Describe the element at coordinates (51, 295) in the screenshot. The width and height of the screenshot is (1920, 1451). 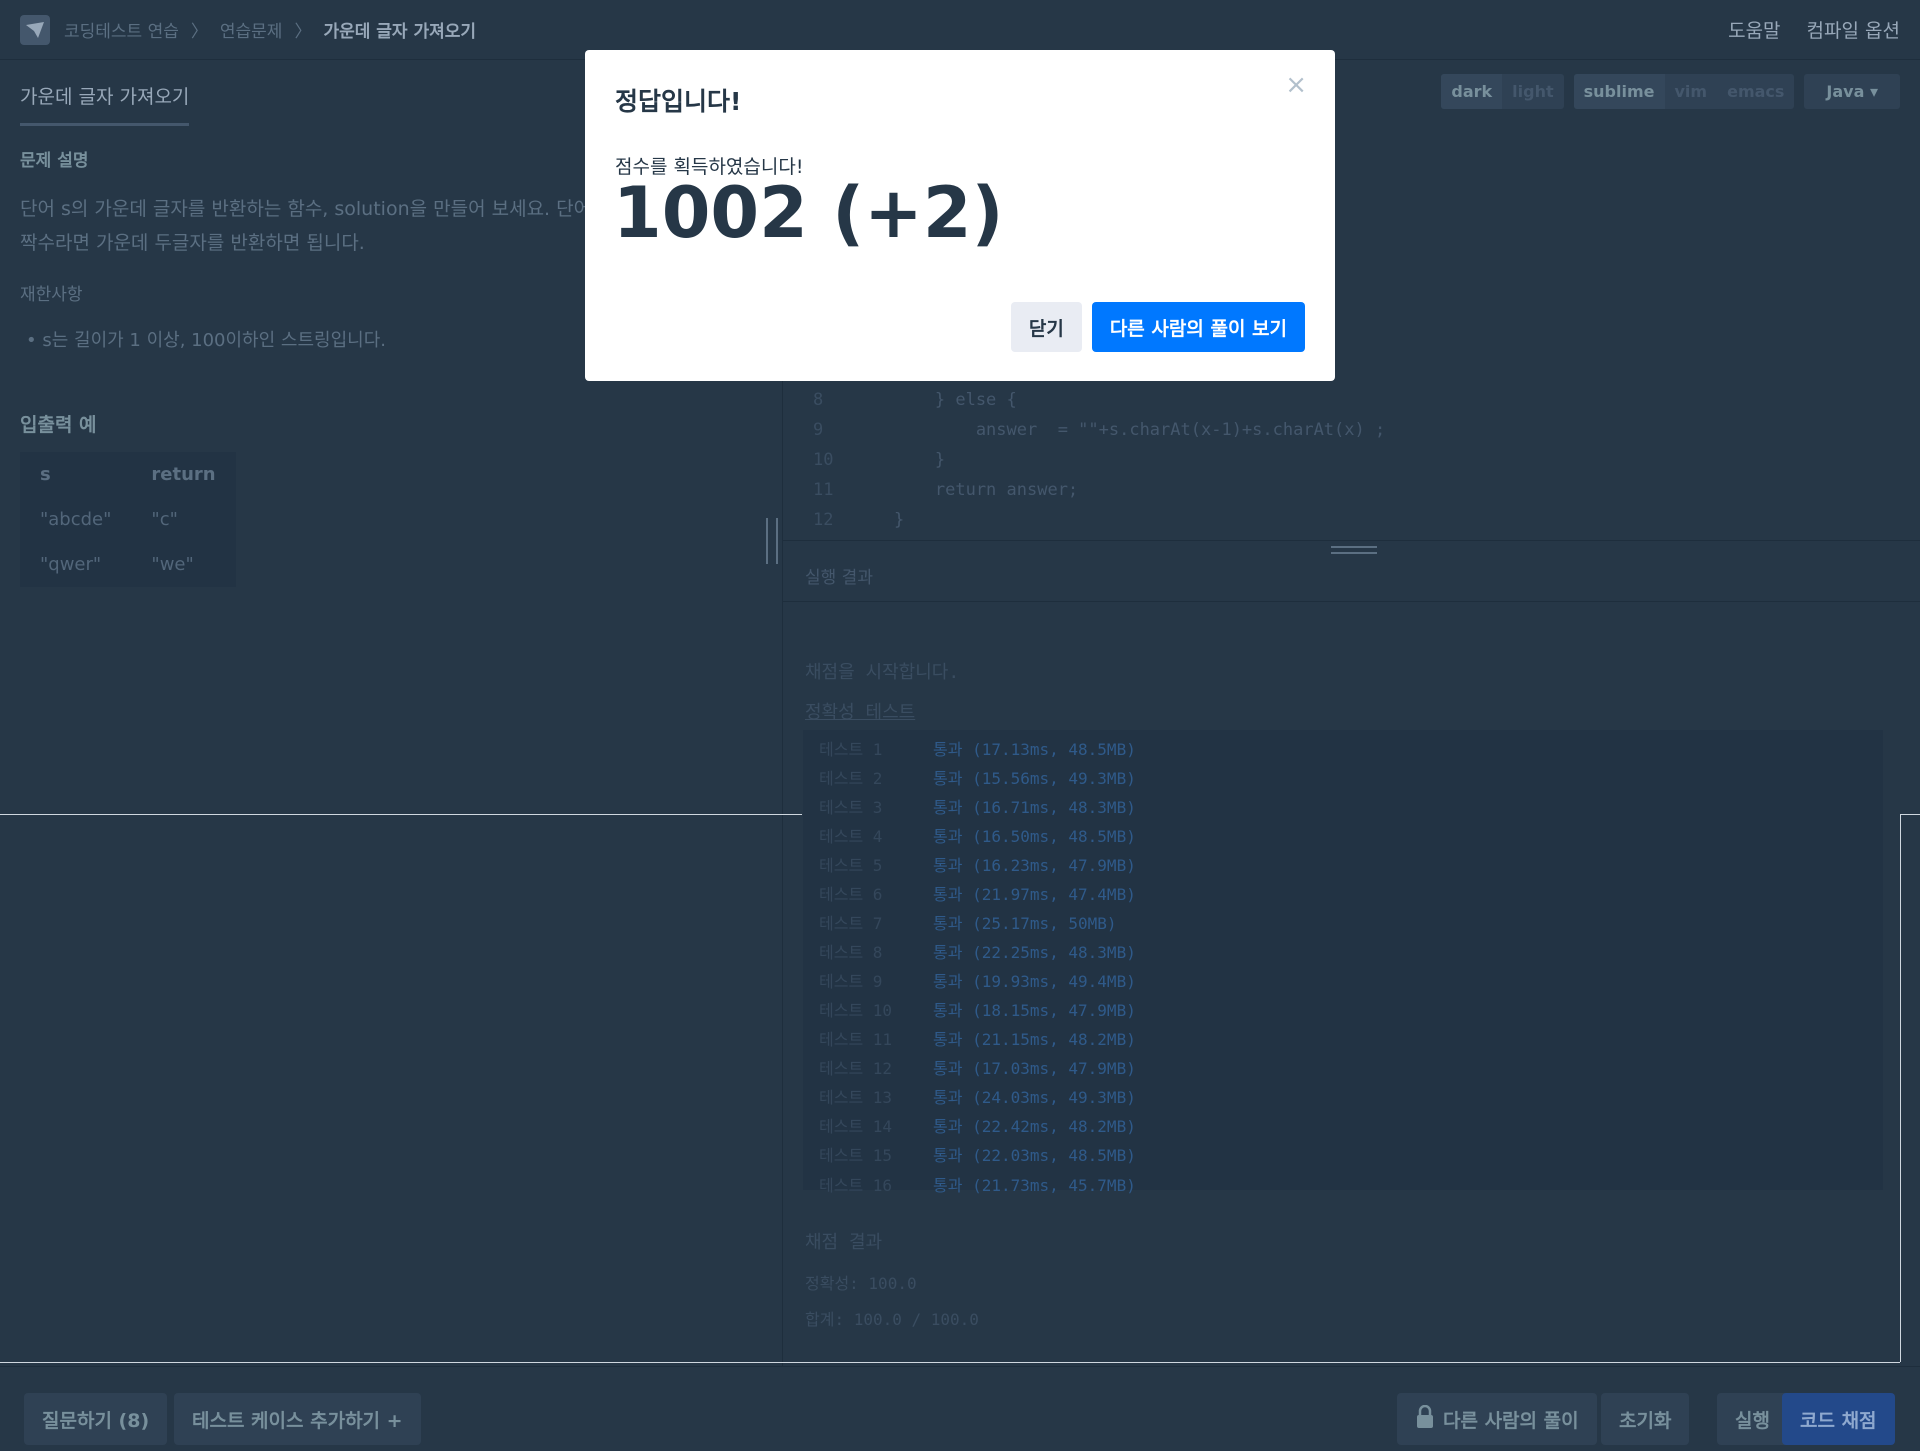
I see `constraints-heading: 재한사항` at that location.